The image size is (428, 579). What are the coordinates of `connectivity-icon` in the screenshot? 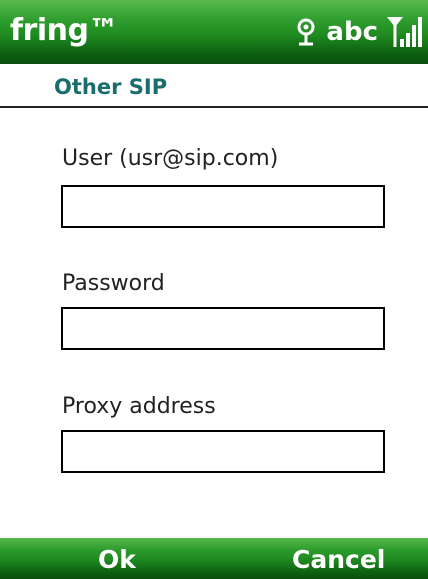 It's located at (306, 32).